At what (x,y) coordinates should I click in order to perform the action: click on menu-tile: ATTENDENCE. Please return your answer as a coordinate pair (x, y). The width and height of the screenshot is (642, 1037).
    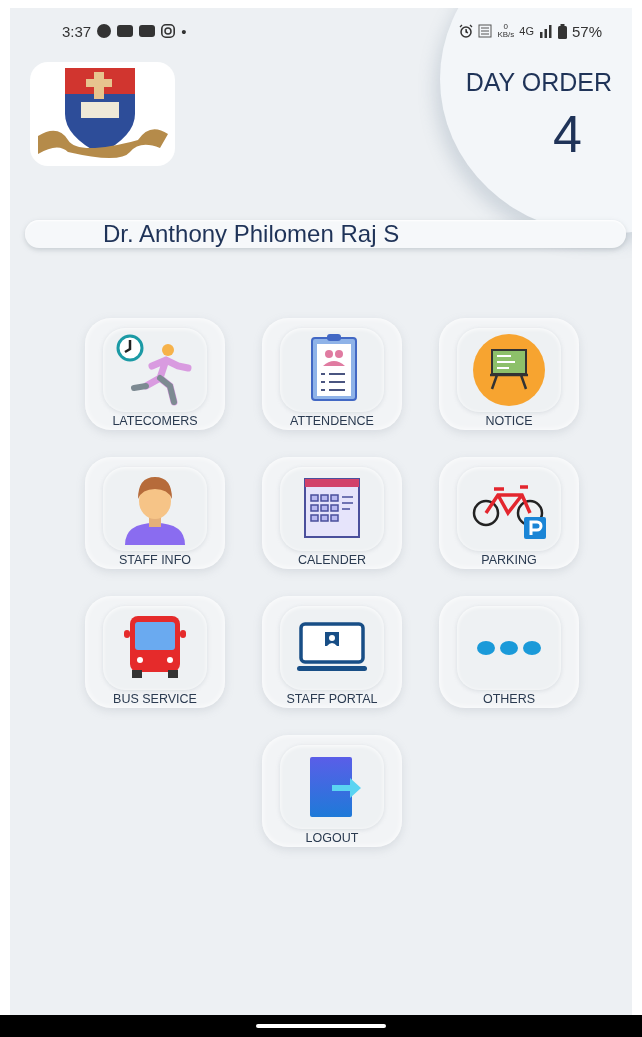
    Looking at the image, I should click on (332, 374).